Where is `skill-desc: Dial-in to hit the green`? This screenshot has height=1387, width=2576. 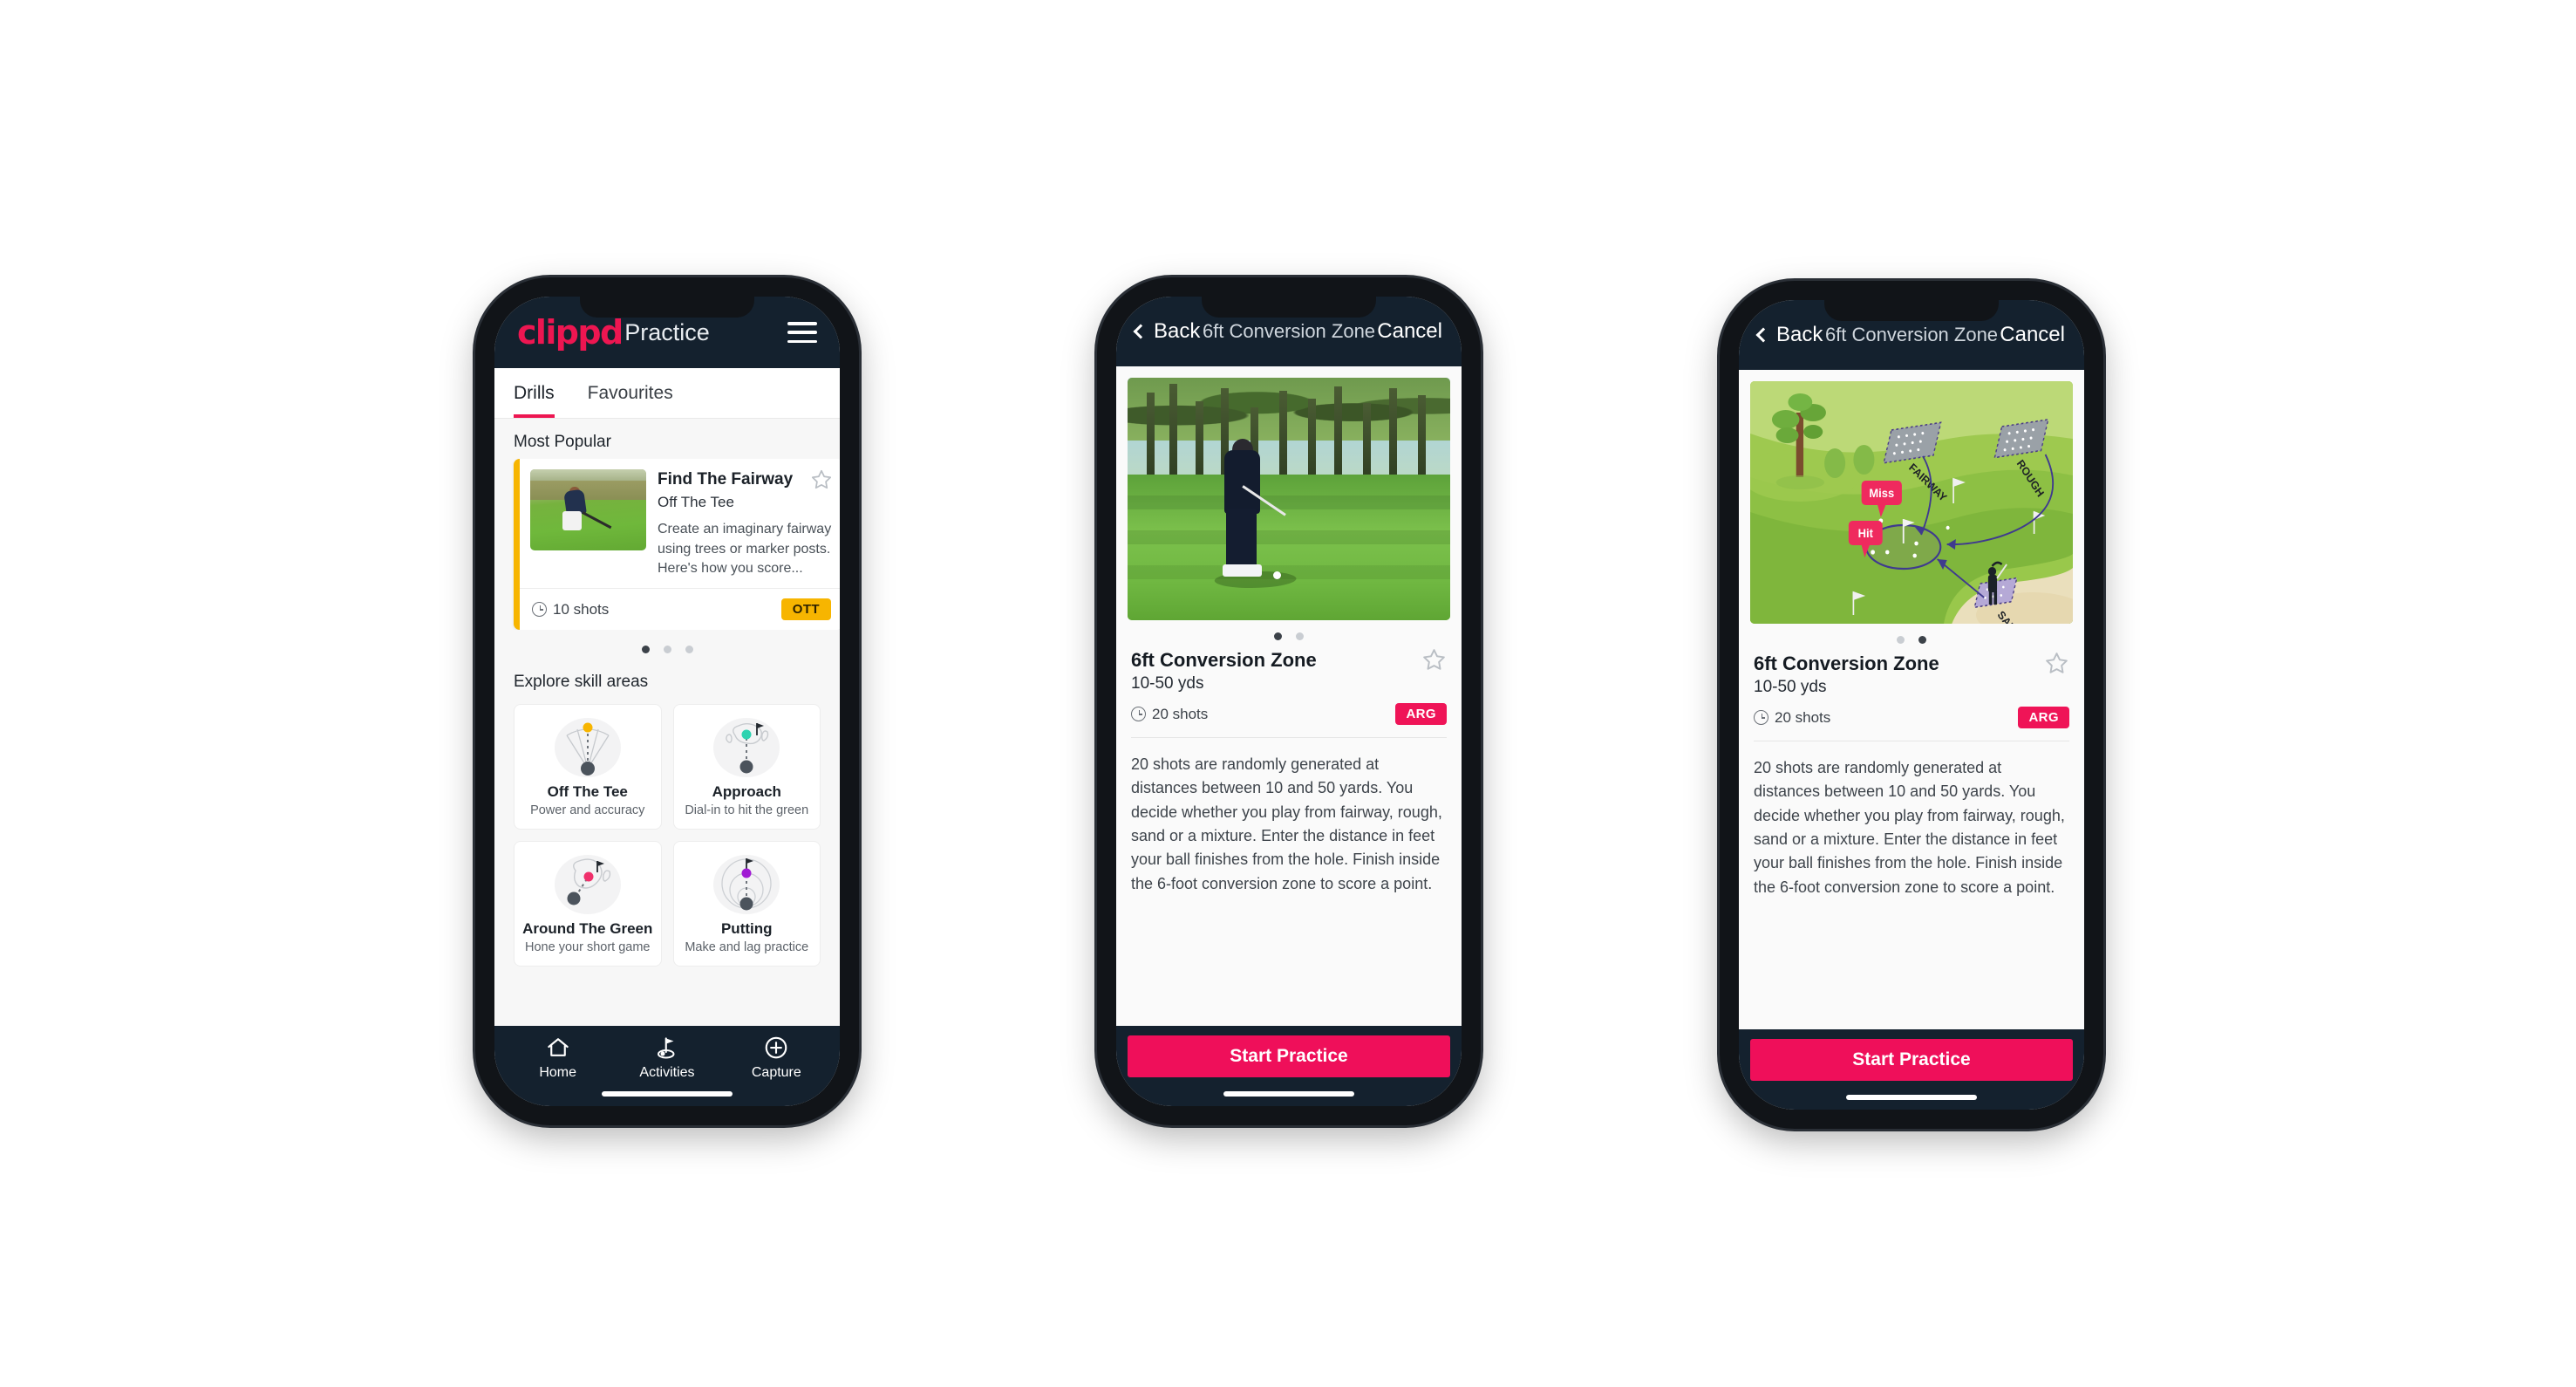 skill-desc: Dial-in to hit the green is located at coordinates (747, 810).